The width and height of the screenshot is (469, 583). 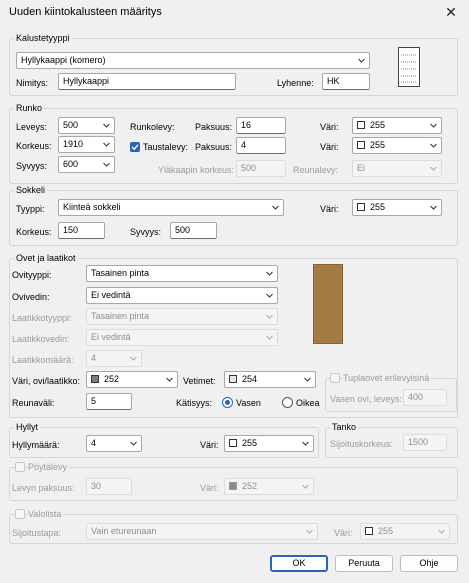 What do you see at coordinates (147, 81) in the screenshot?
I see `nimitys-input: Hyllykaappi` at bounding box center [147, 81].